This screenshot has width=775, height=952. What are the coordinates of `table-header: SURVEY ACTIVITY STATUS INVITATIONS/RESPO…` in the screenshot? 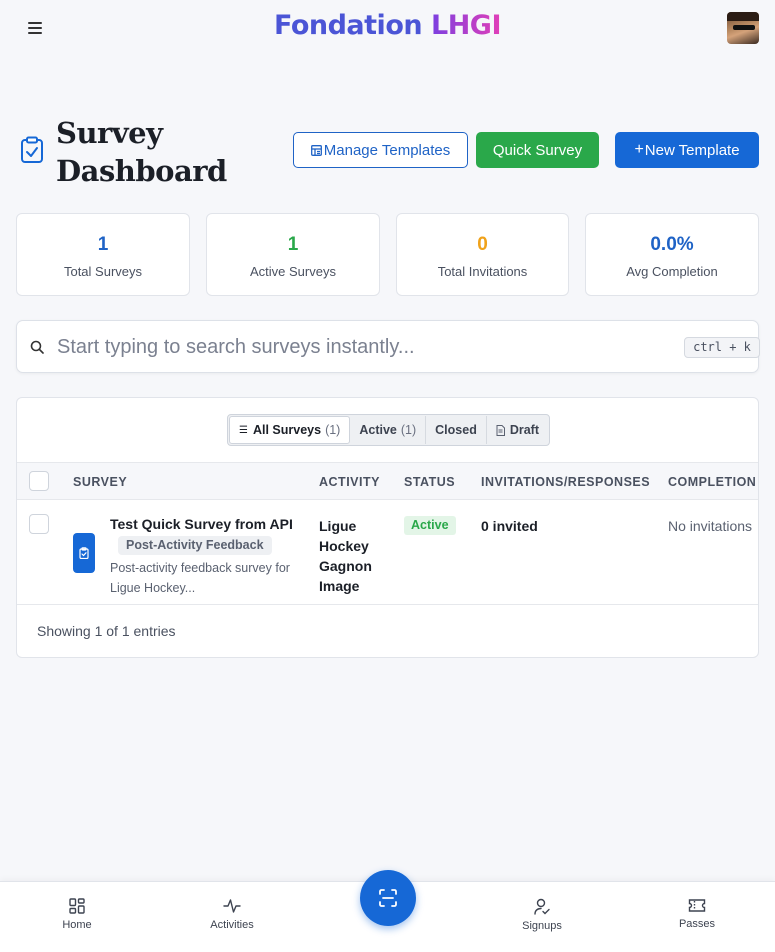 It's located at (387, 481).